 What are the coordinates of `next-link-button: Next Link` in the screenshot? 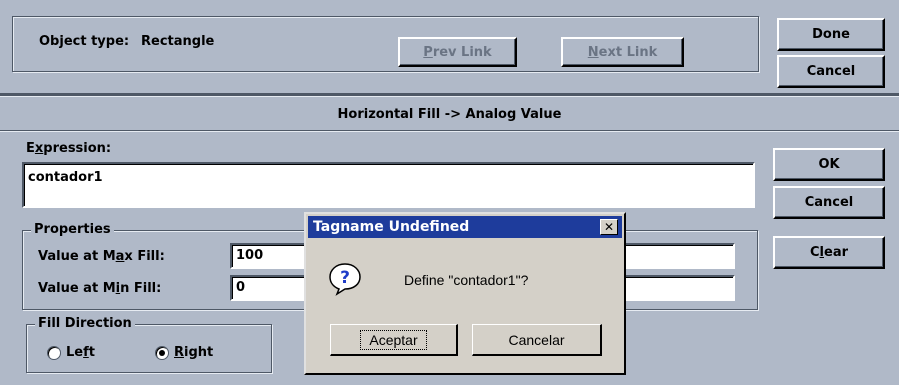 It's located at (622, 52).